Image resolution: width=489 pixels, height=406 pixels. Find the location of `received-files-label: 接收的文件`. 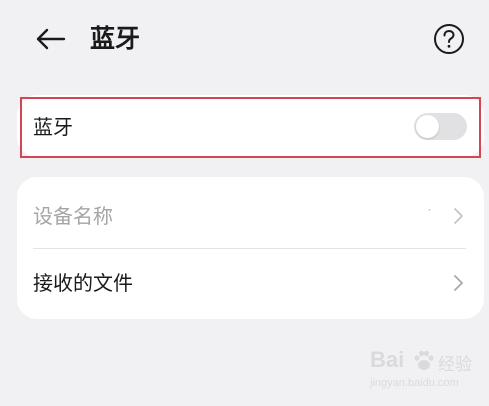

received-files-label: 接收的文件 is located at coordinates (83, 283).